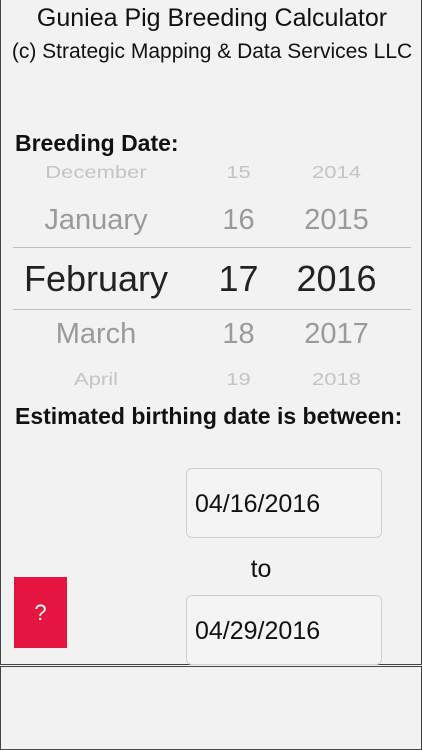 The height and width of the screenshot is (750, 422). What do you see at coordinates (96, 379) in the screenshot?
I see `picker-month: April` at bounding box center [96, 379].